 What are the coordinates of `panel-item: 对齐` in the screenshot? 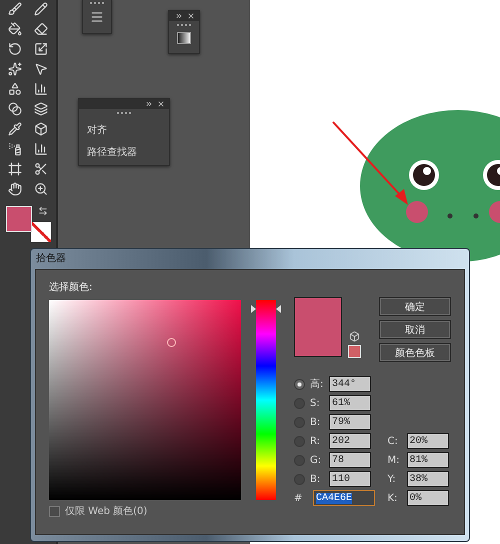 It's located at (97, 130).